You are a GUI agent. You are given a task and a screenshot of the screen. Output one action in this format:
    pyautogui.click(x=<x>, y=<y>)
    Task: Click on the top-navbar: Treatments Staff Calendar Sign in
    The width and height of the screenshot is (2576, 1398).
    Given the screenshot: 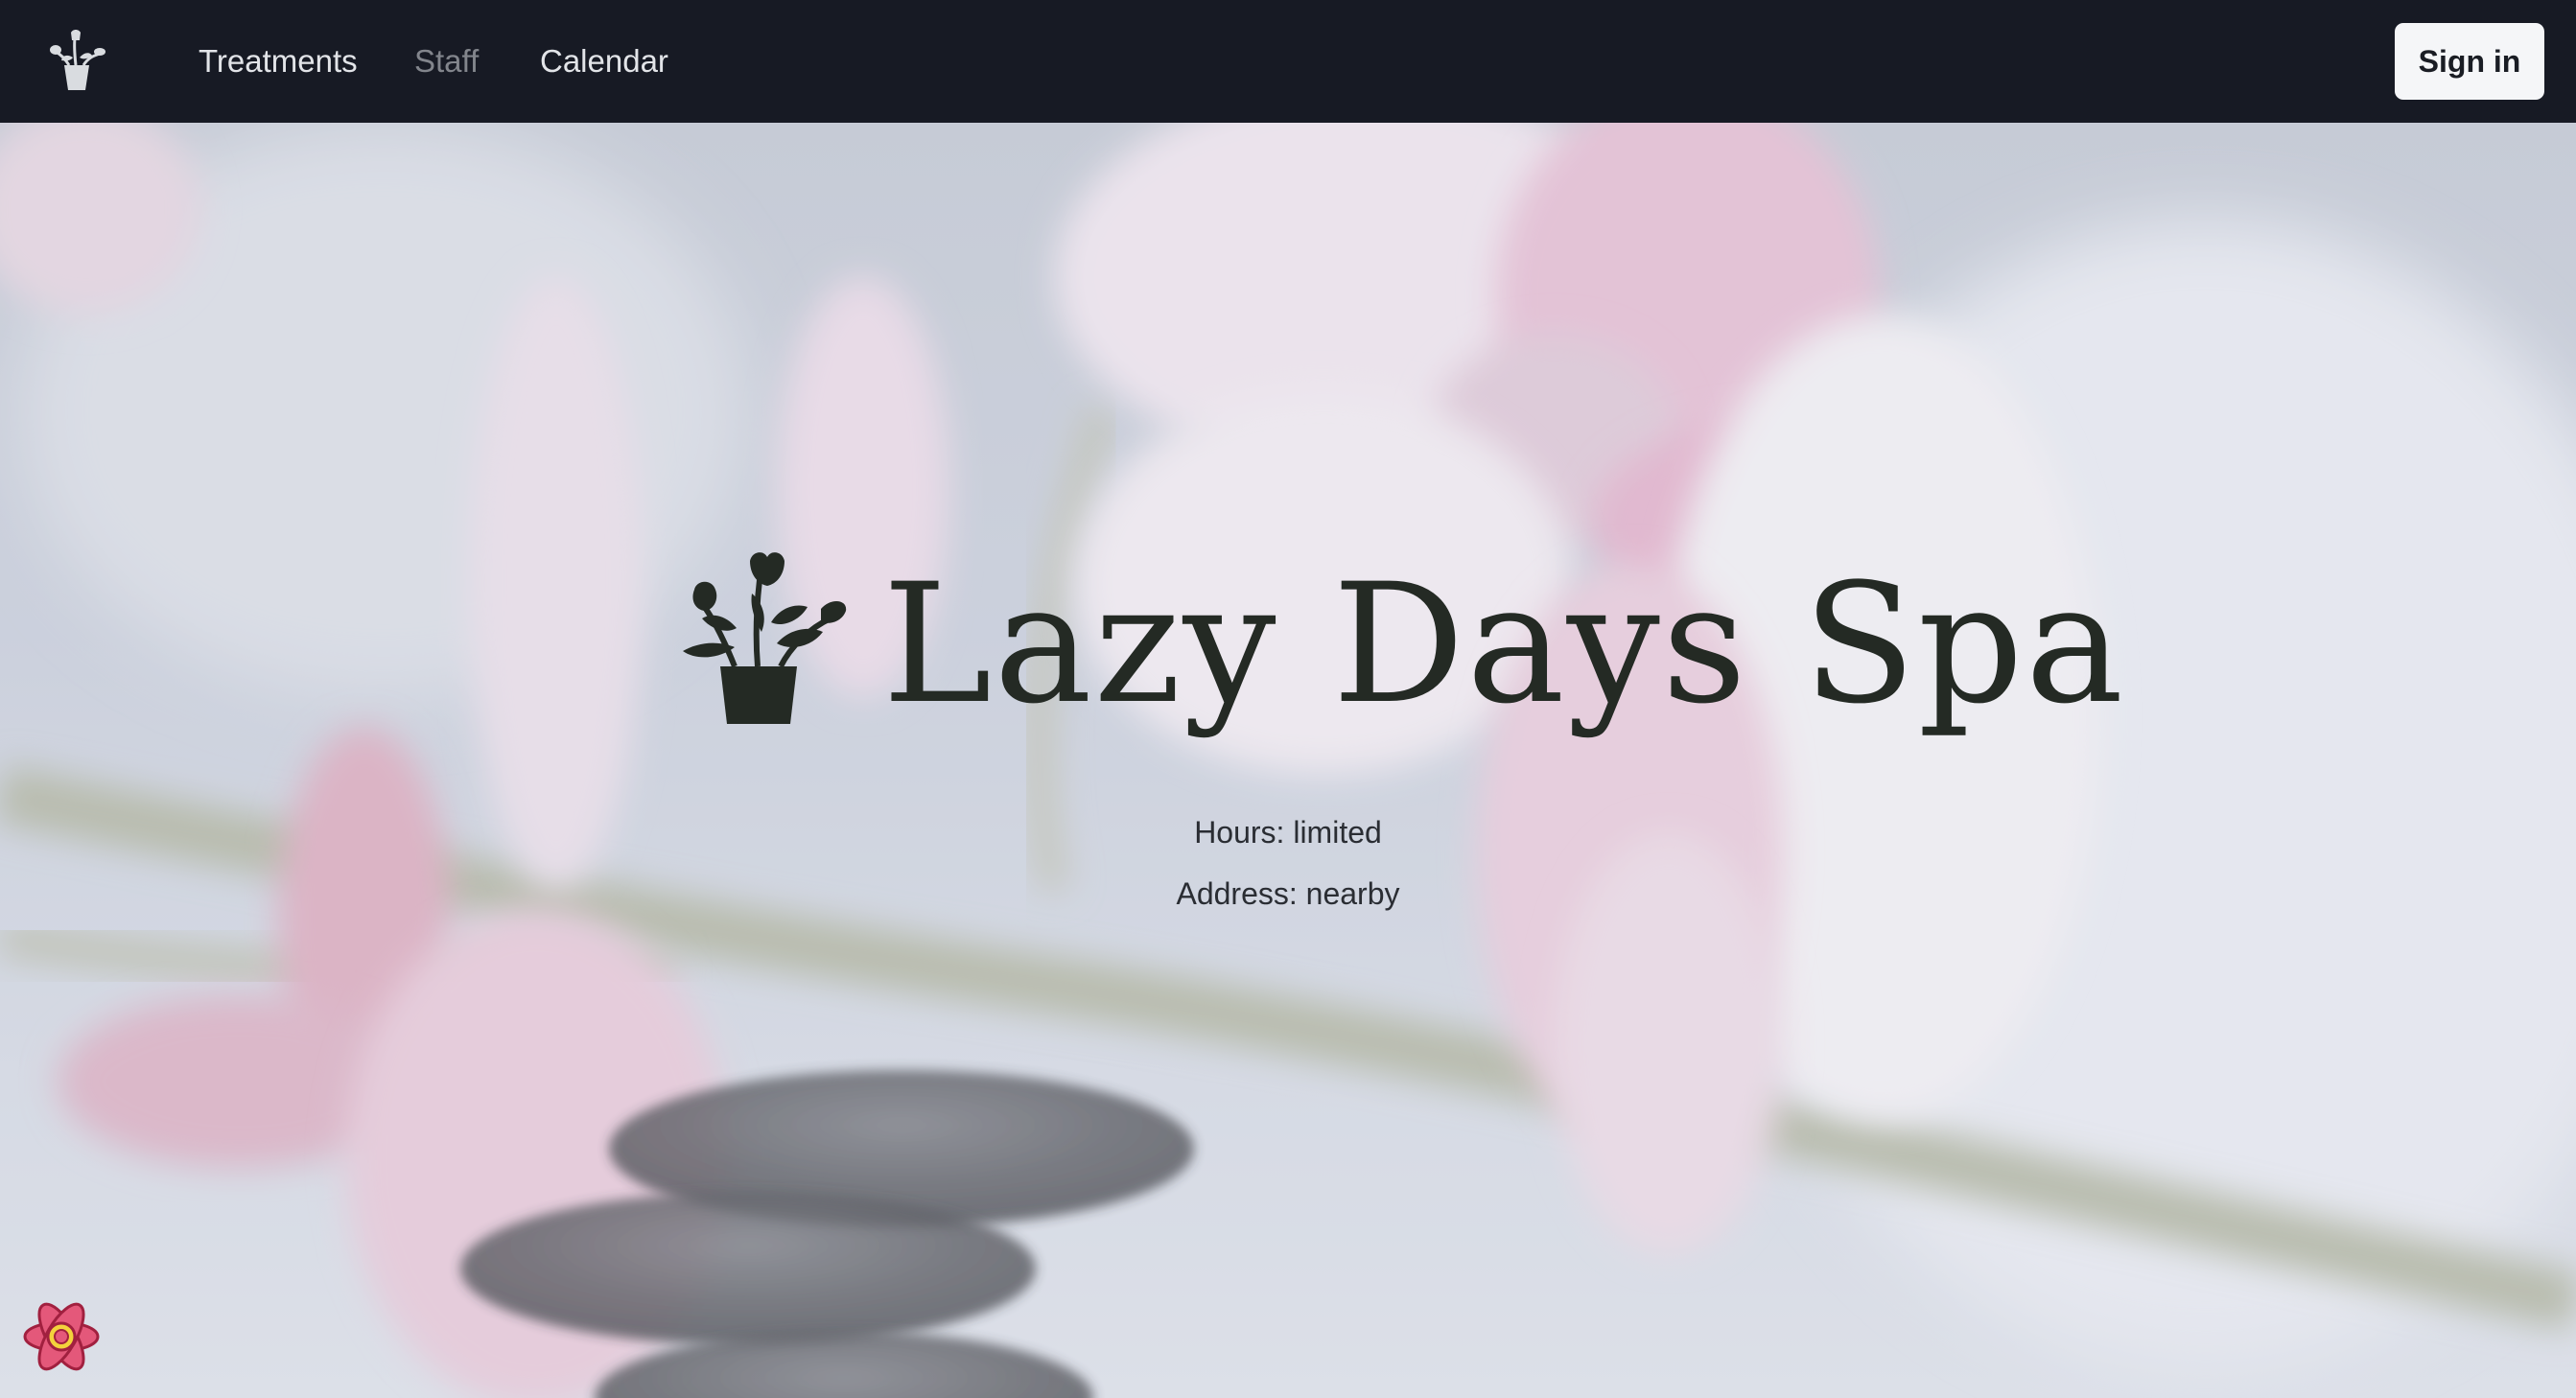 What is the action you would take?
    pyautogui.click(x=1288, y=61)
    